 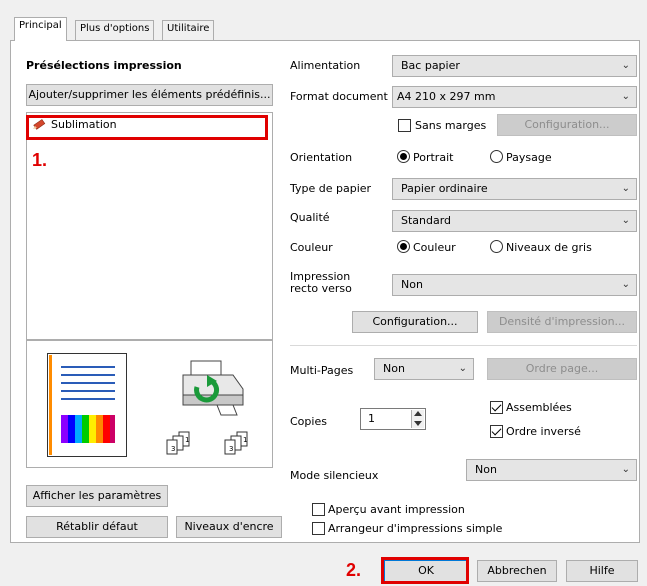 What do you see at coordinates (426, 220) in the screenshot?
I see `quality-value: Standard` at bounding box center [426, 220].